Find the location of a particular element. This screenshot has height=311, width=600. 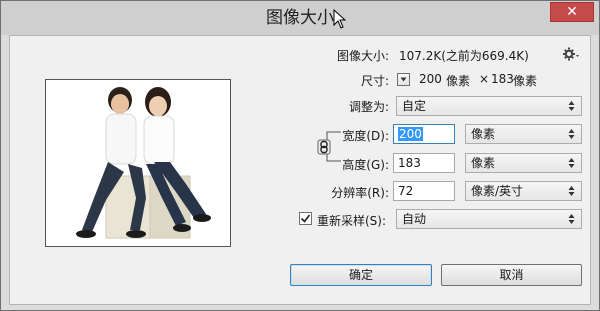

height-unit-value: 像素 is located at coordinates (483, 163).